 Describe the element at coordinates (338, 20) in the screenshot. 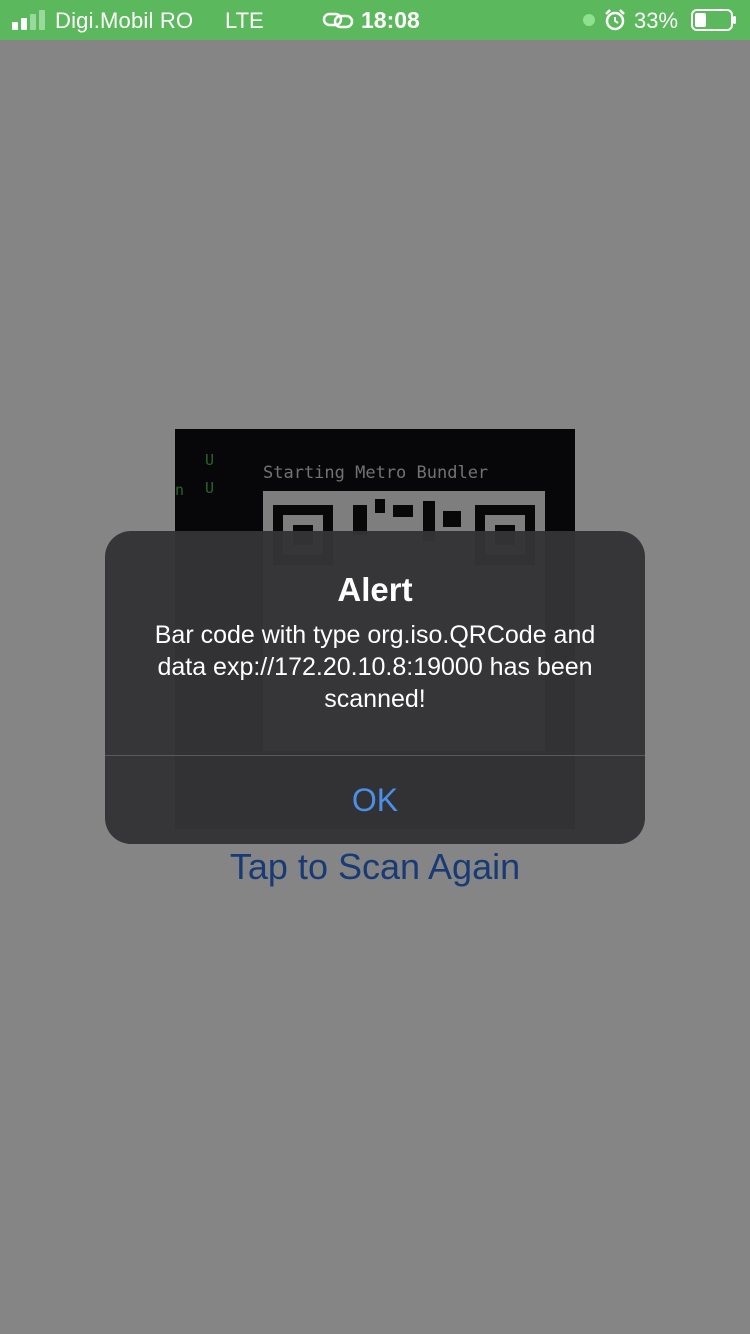

I see `personal-hotspot-link-icon` at that location.